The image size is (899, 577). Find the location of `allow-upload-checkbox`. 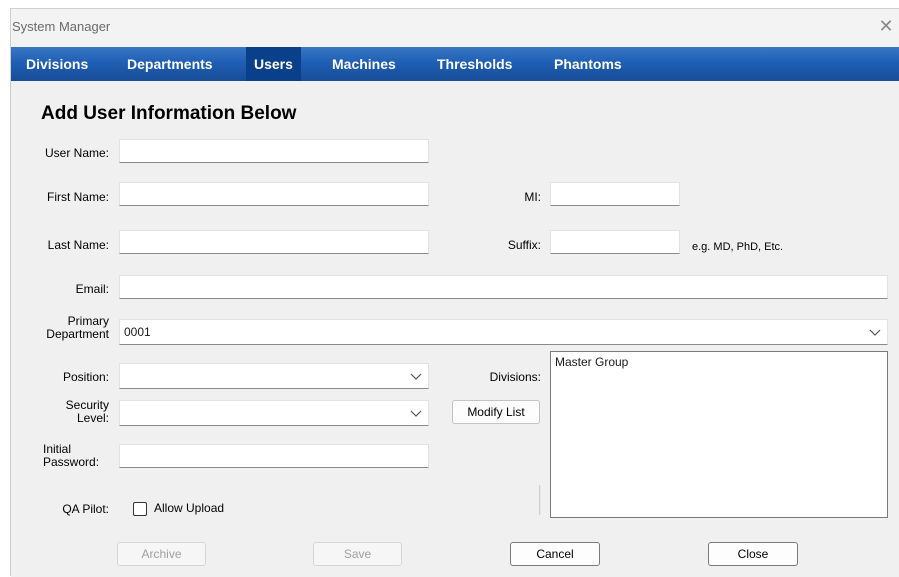

allow-upload-checkbox is located at coordinates (140, 509).